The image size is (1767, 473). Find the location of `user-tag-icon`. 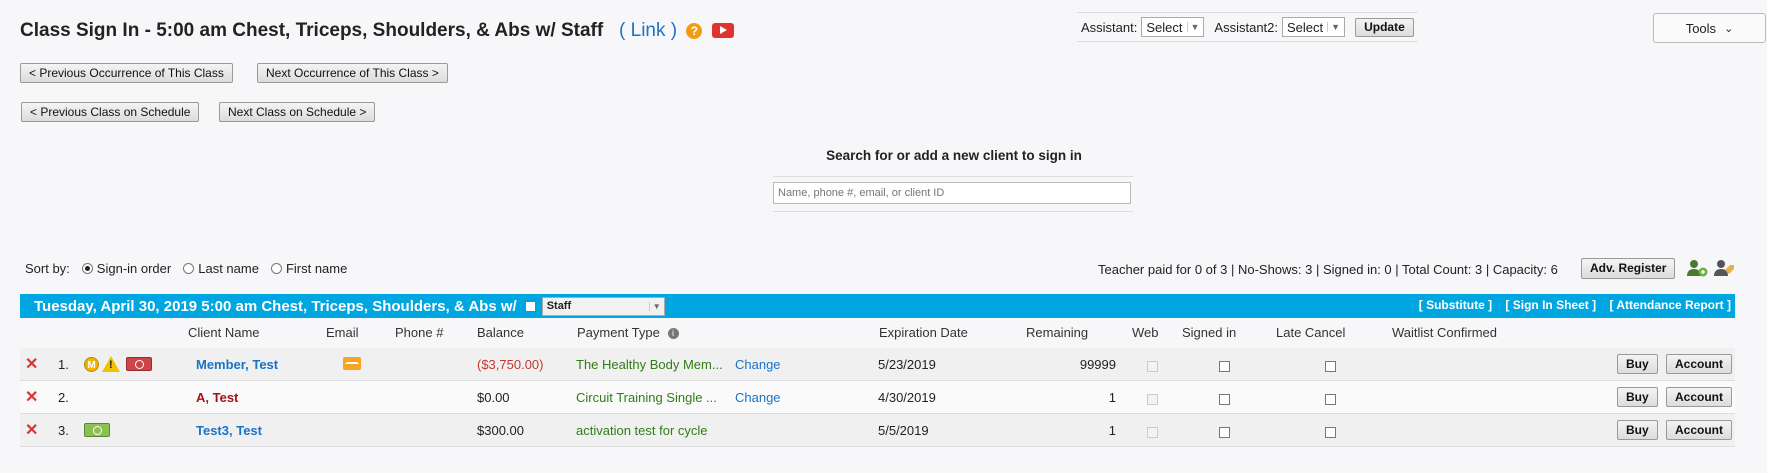

user-tag-icon is located at coordinates (1724, 268).